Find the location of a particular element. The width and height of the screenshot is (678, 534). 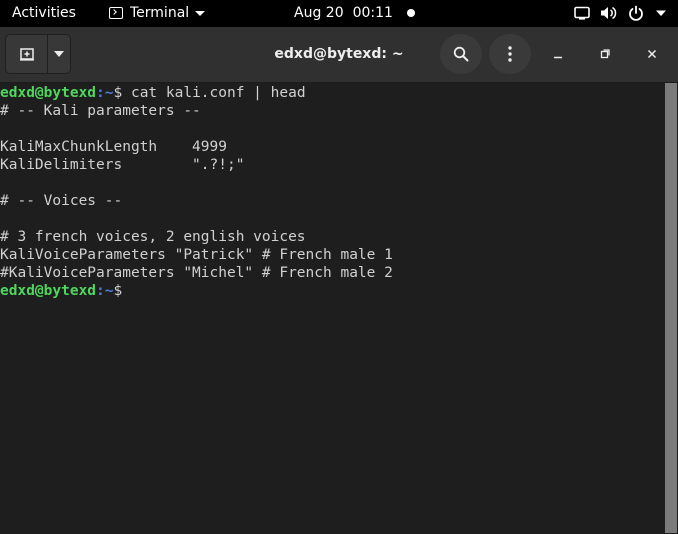

command-line: edxd@bytexd:~$ cat kali.conf | head is located at coordinates (331, 93).